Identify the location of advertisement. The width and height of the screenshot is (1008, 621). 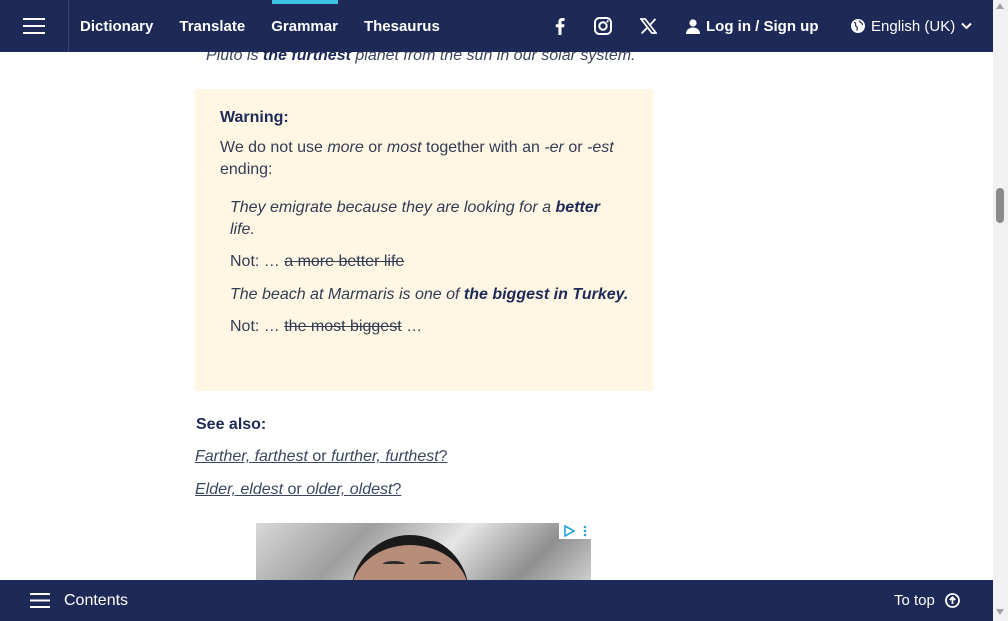
(423, 551).